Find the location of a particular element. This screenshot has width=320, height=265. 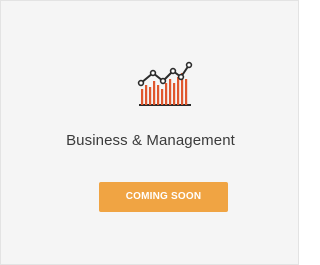

coming-soon-button: COMING SOON is located at coordinates (163, 197).